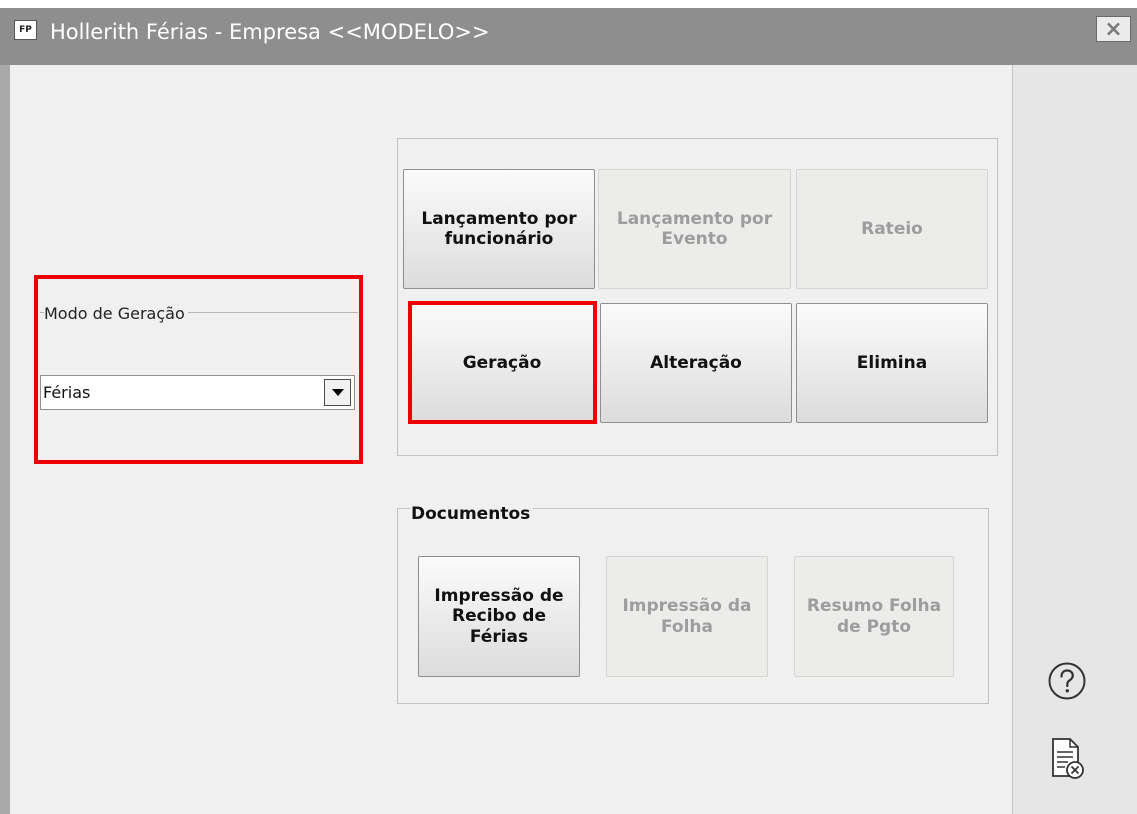  I want to click on lancamento-por-evento-button: Lançamento por Evento, so click(694, 229).